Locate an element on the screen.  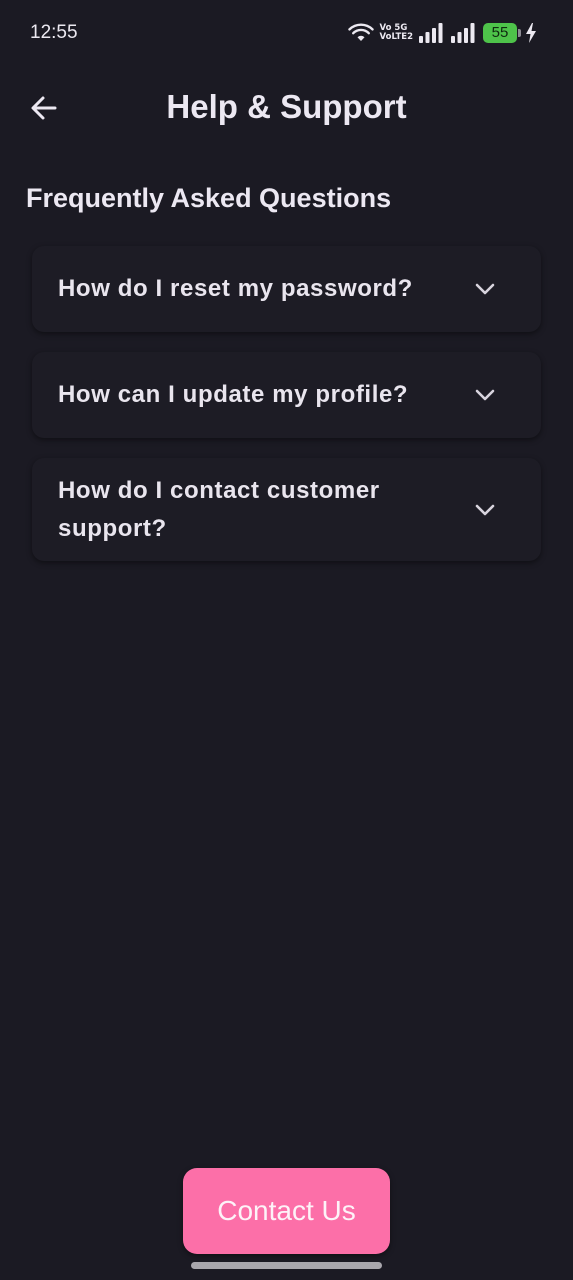
charging-icon is located at coordinates (531, 33).